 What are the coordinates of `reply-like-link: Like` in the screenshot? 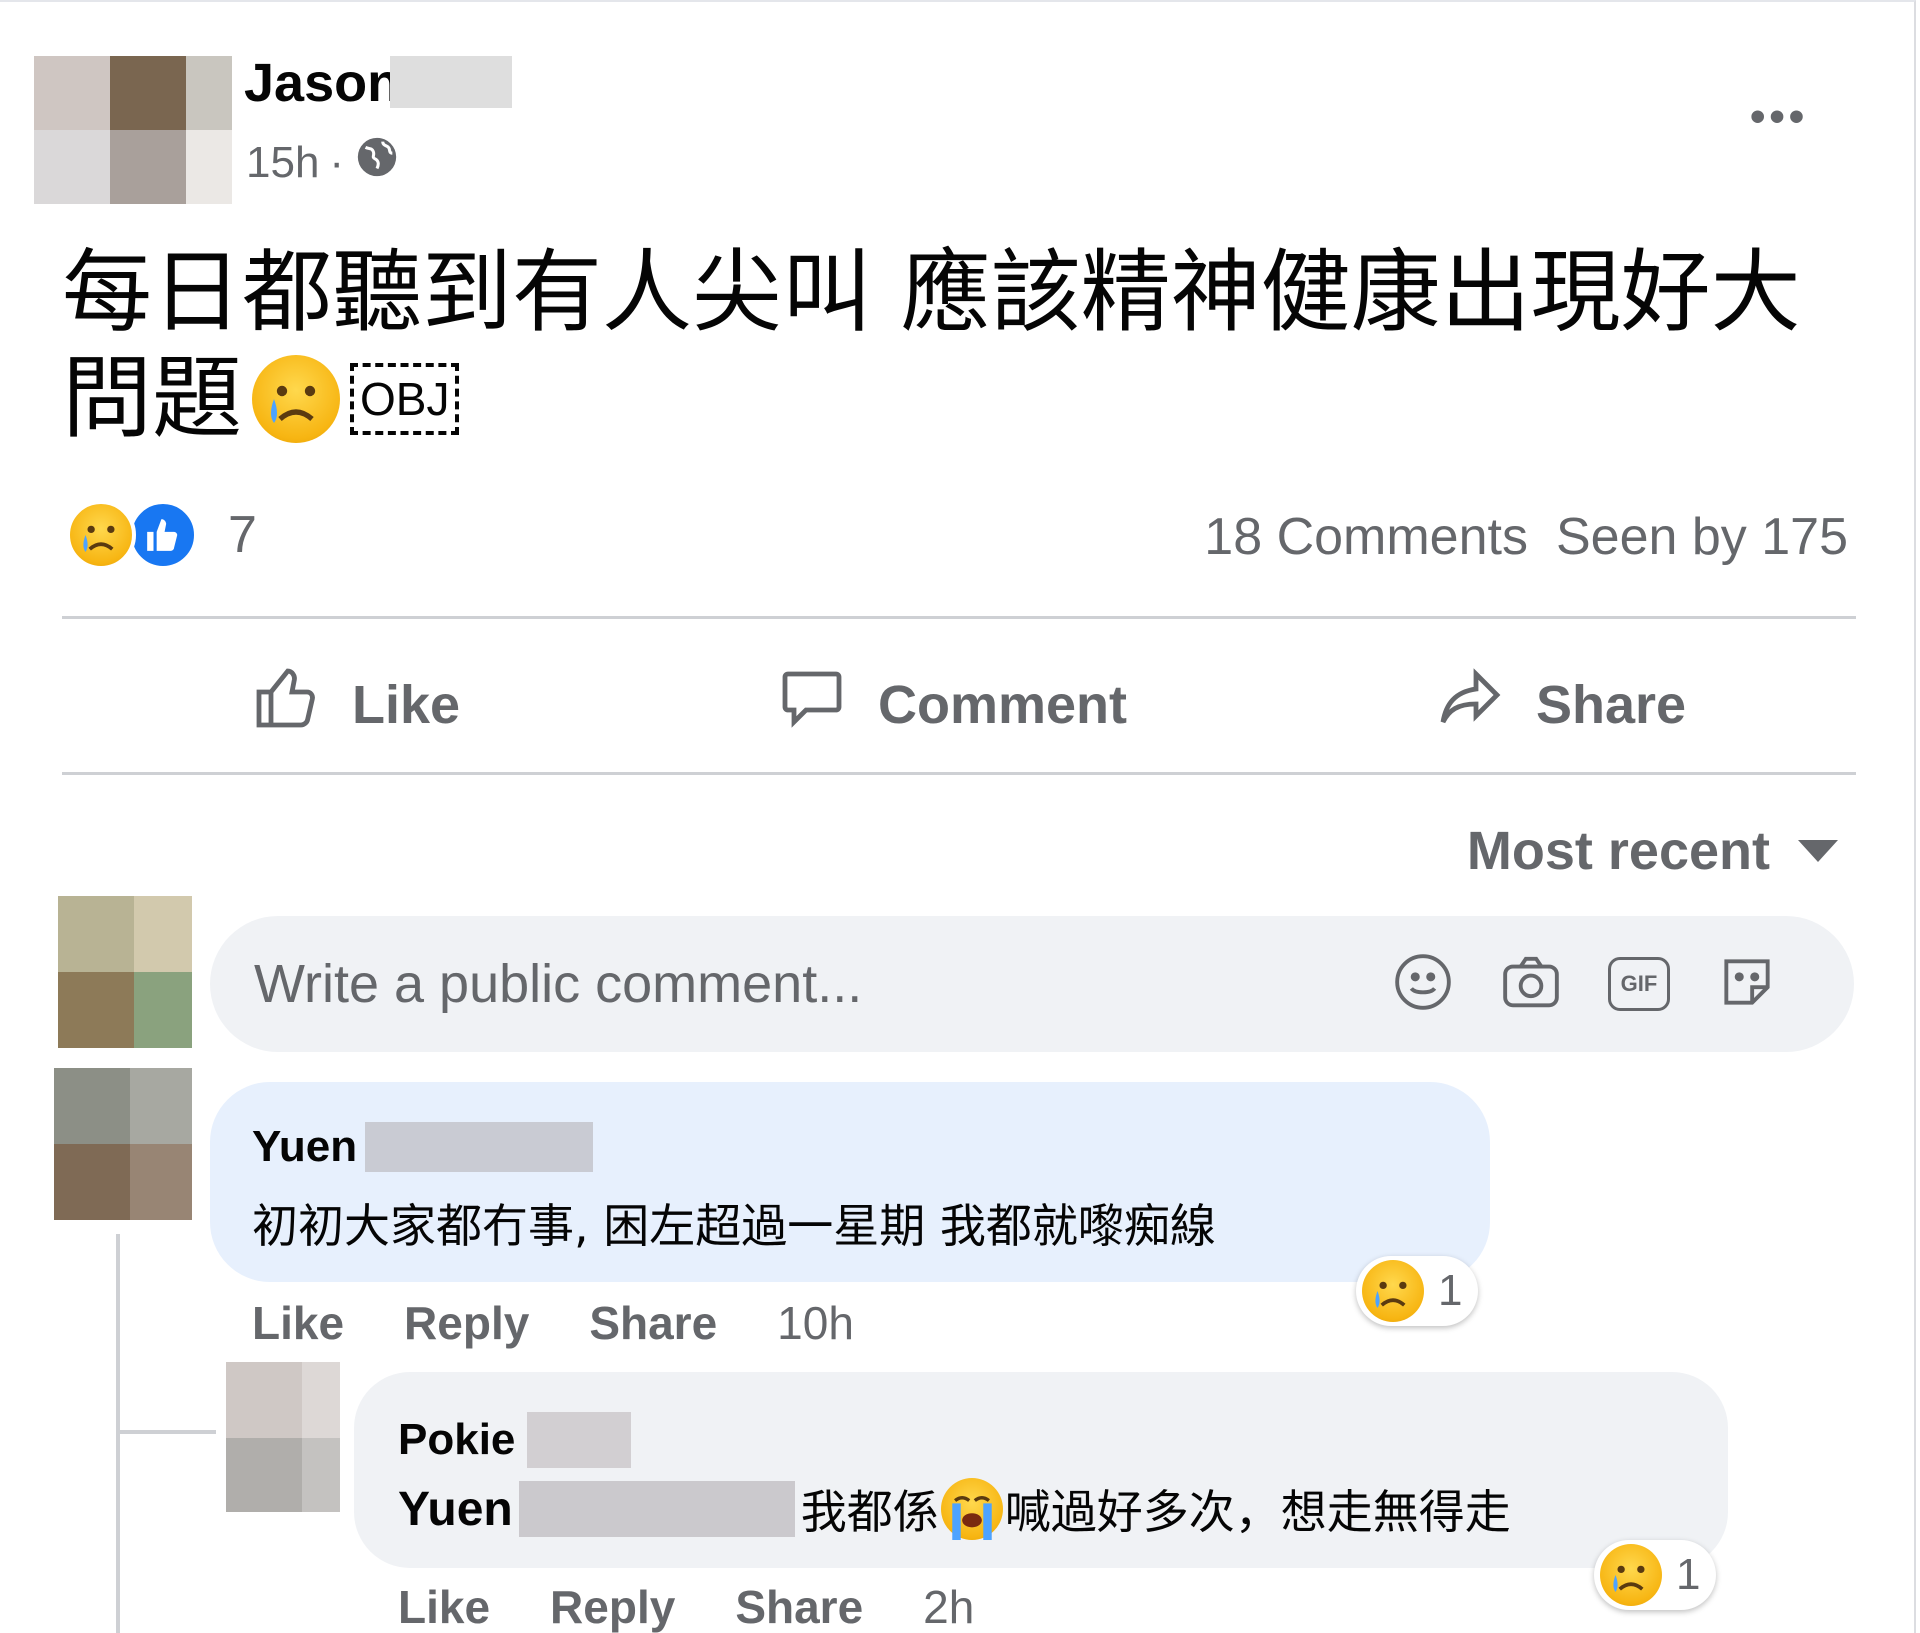 It's located at (444, 1606).